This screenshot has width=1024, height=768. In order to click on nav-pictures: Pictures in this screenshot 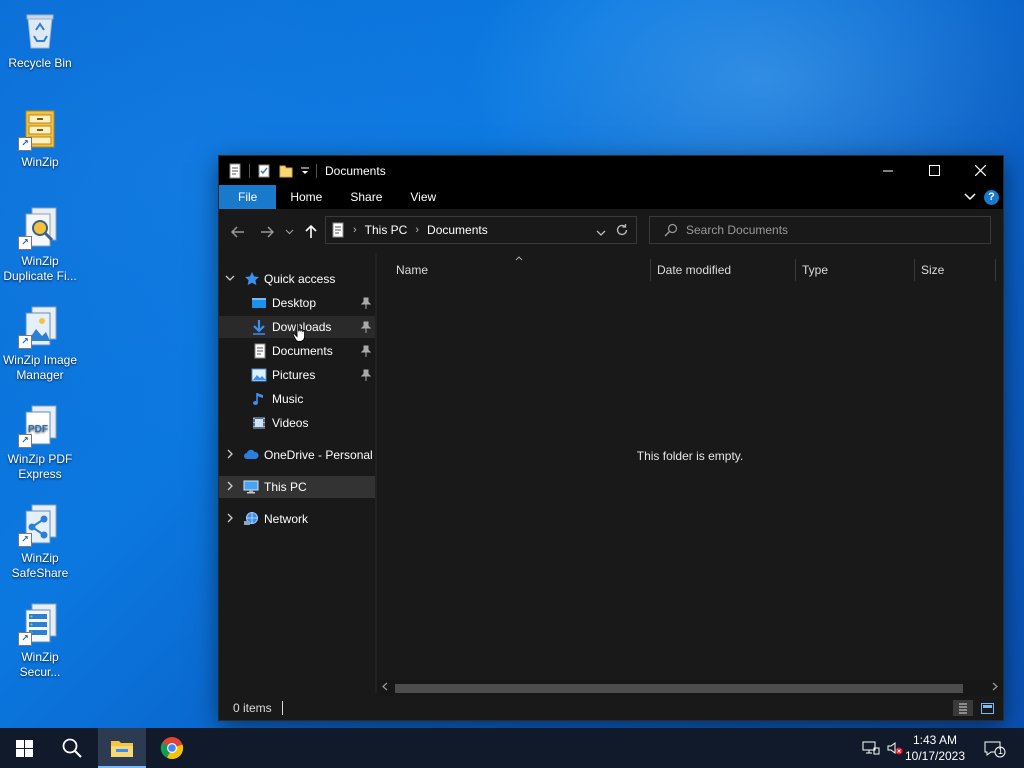, I will do `click(297, 375)`.